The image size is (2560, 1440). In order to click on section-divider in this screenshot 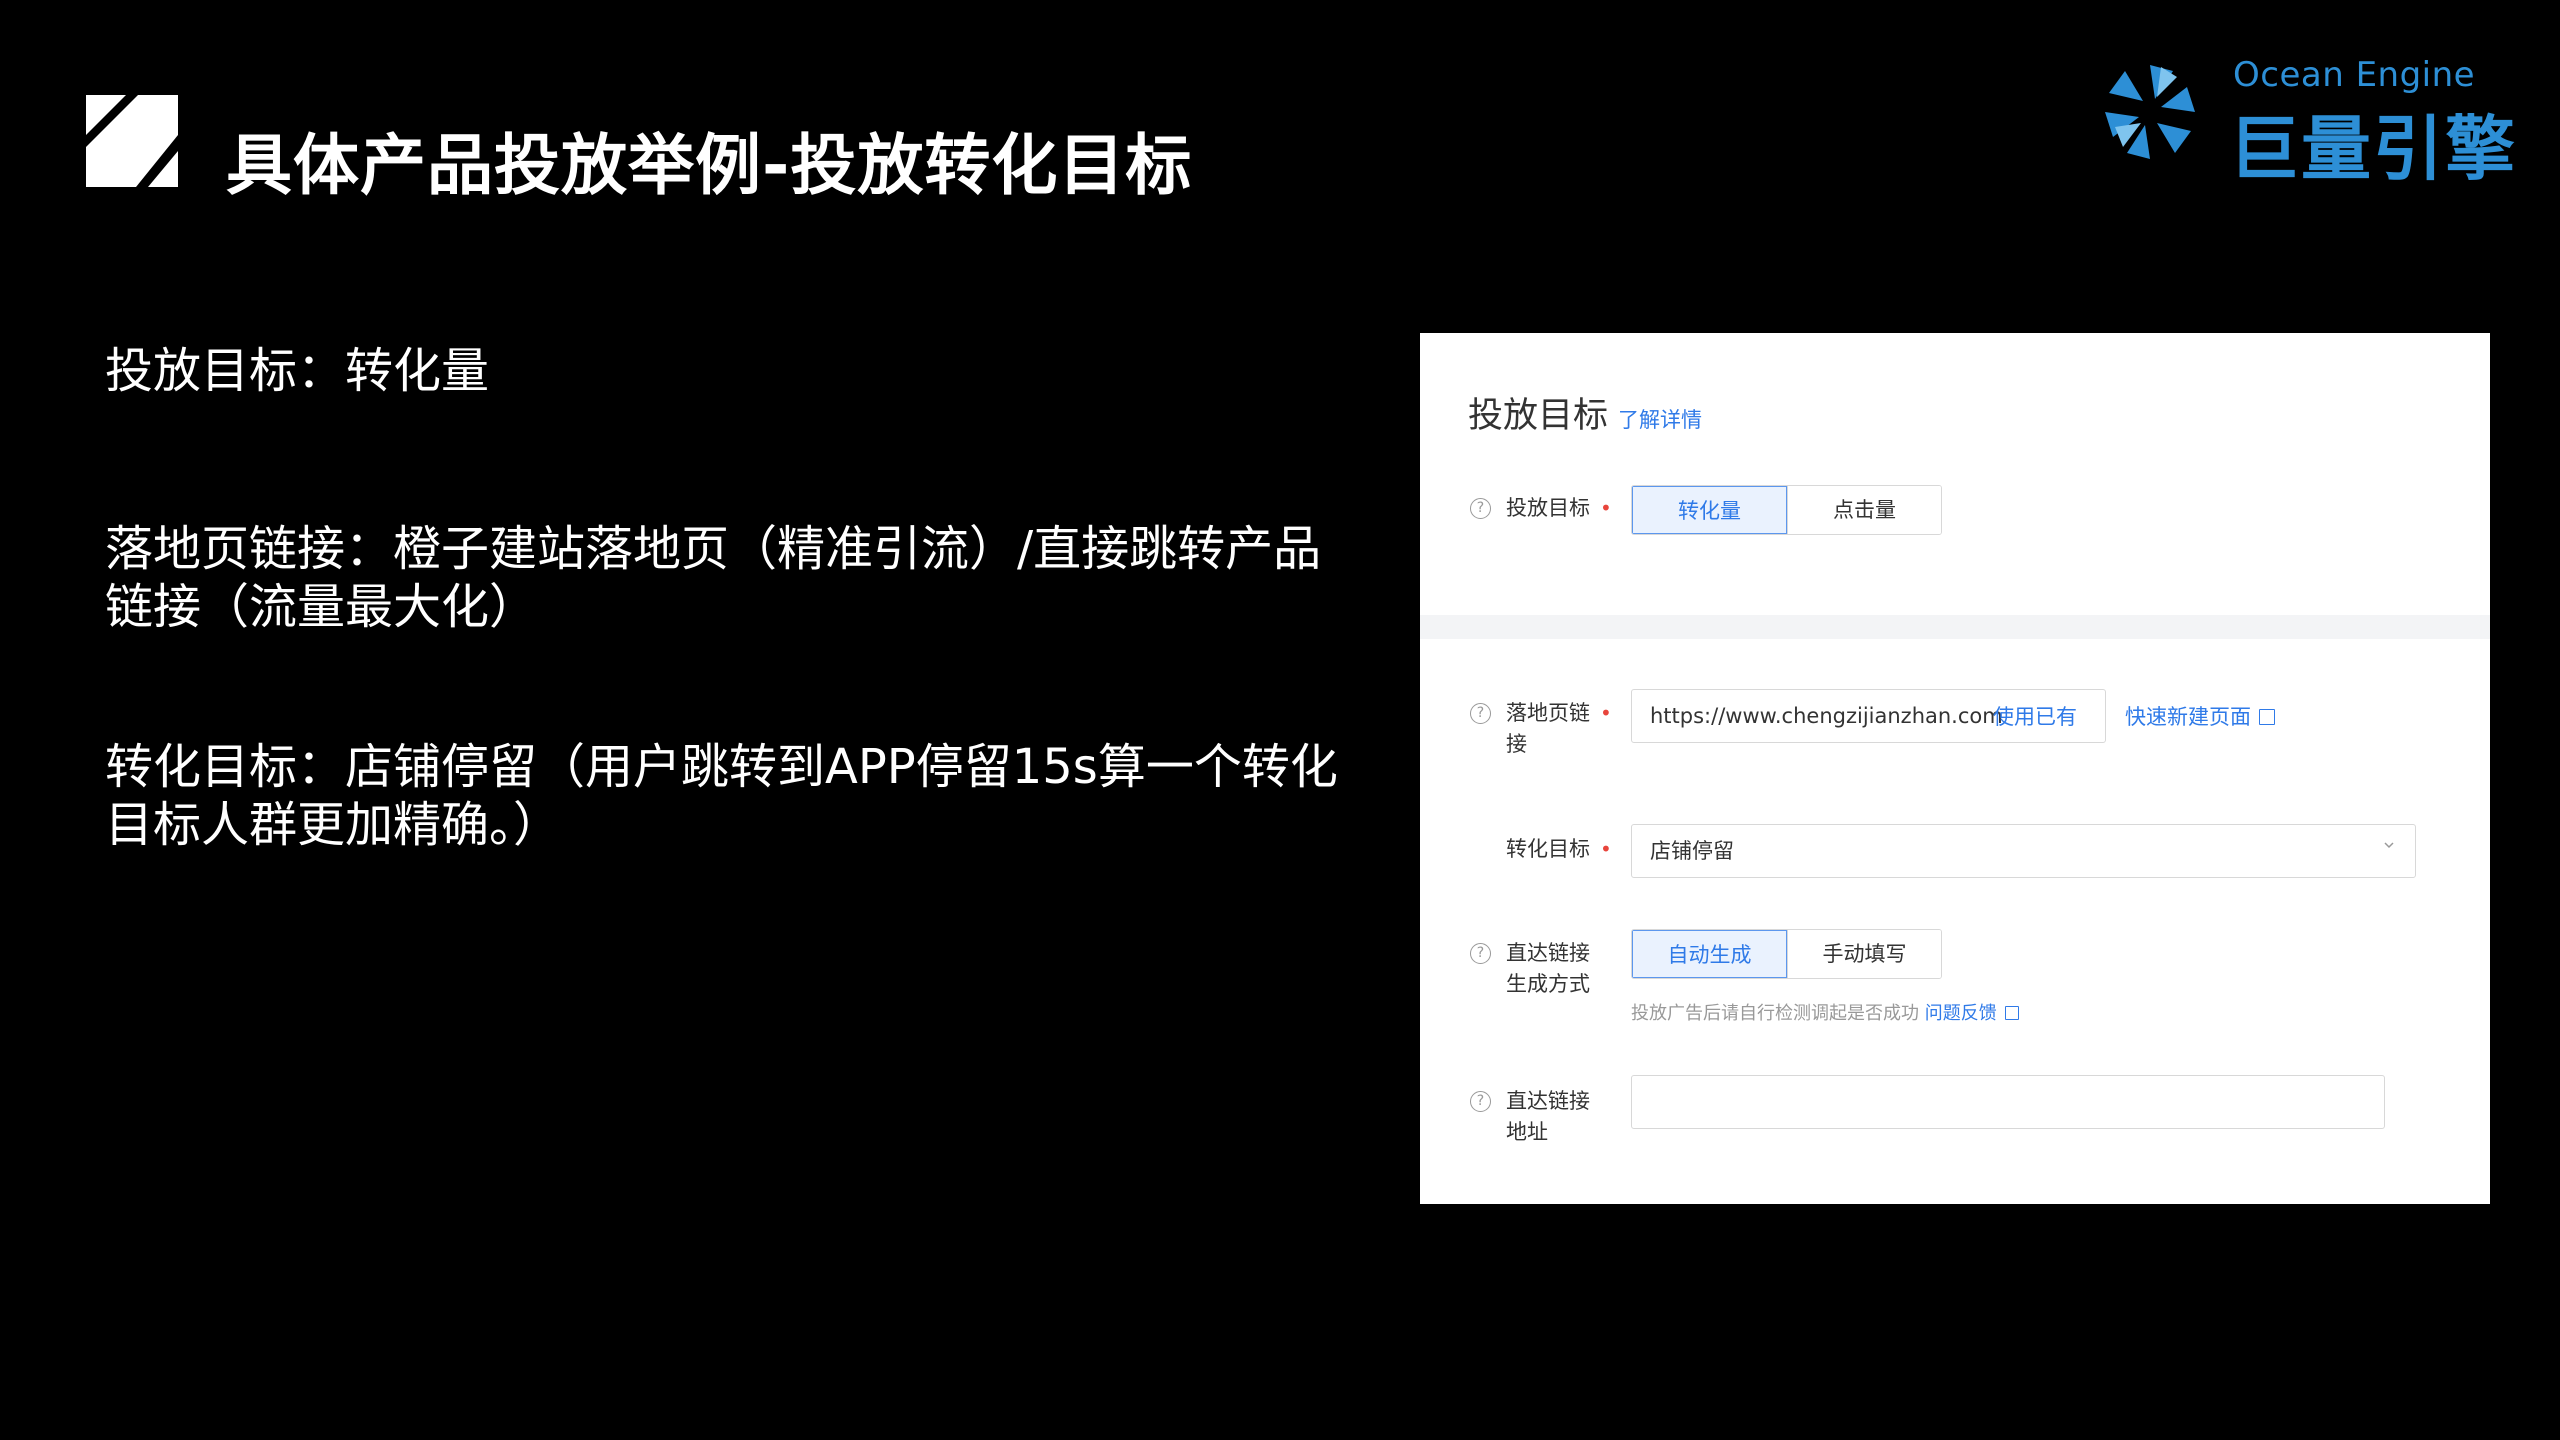, I will do `click(1955, 627)`.